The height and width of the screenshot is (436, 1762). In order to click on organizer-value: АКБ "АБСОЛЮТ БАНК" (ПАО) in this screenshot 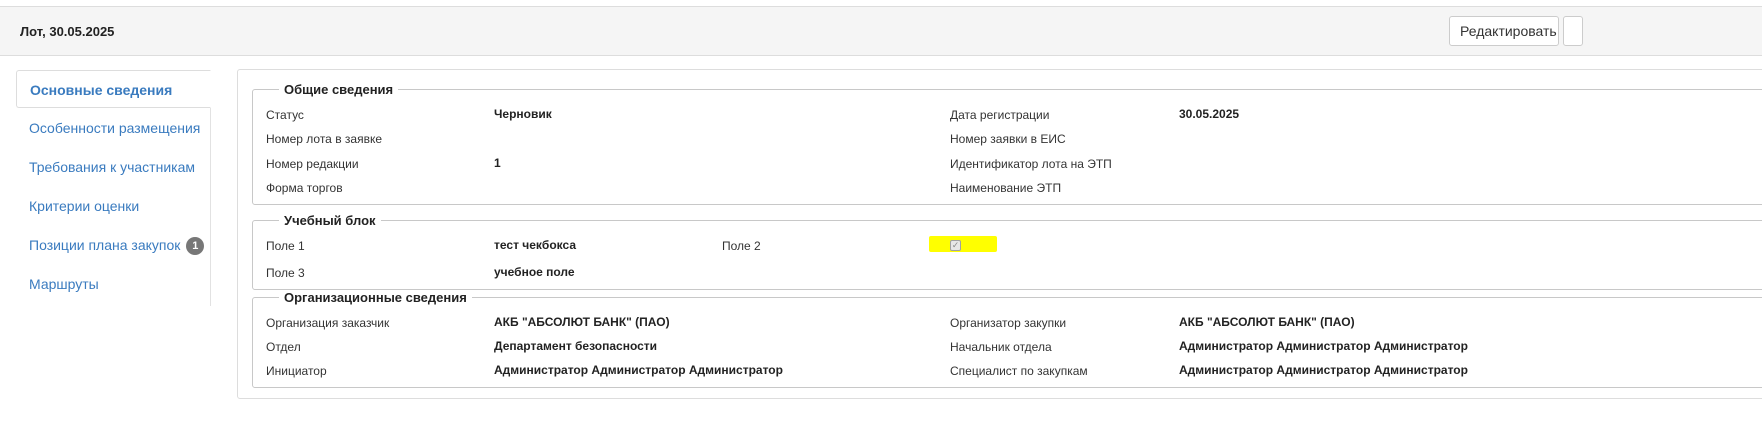, I will do `click(1267, 322)`.